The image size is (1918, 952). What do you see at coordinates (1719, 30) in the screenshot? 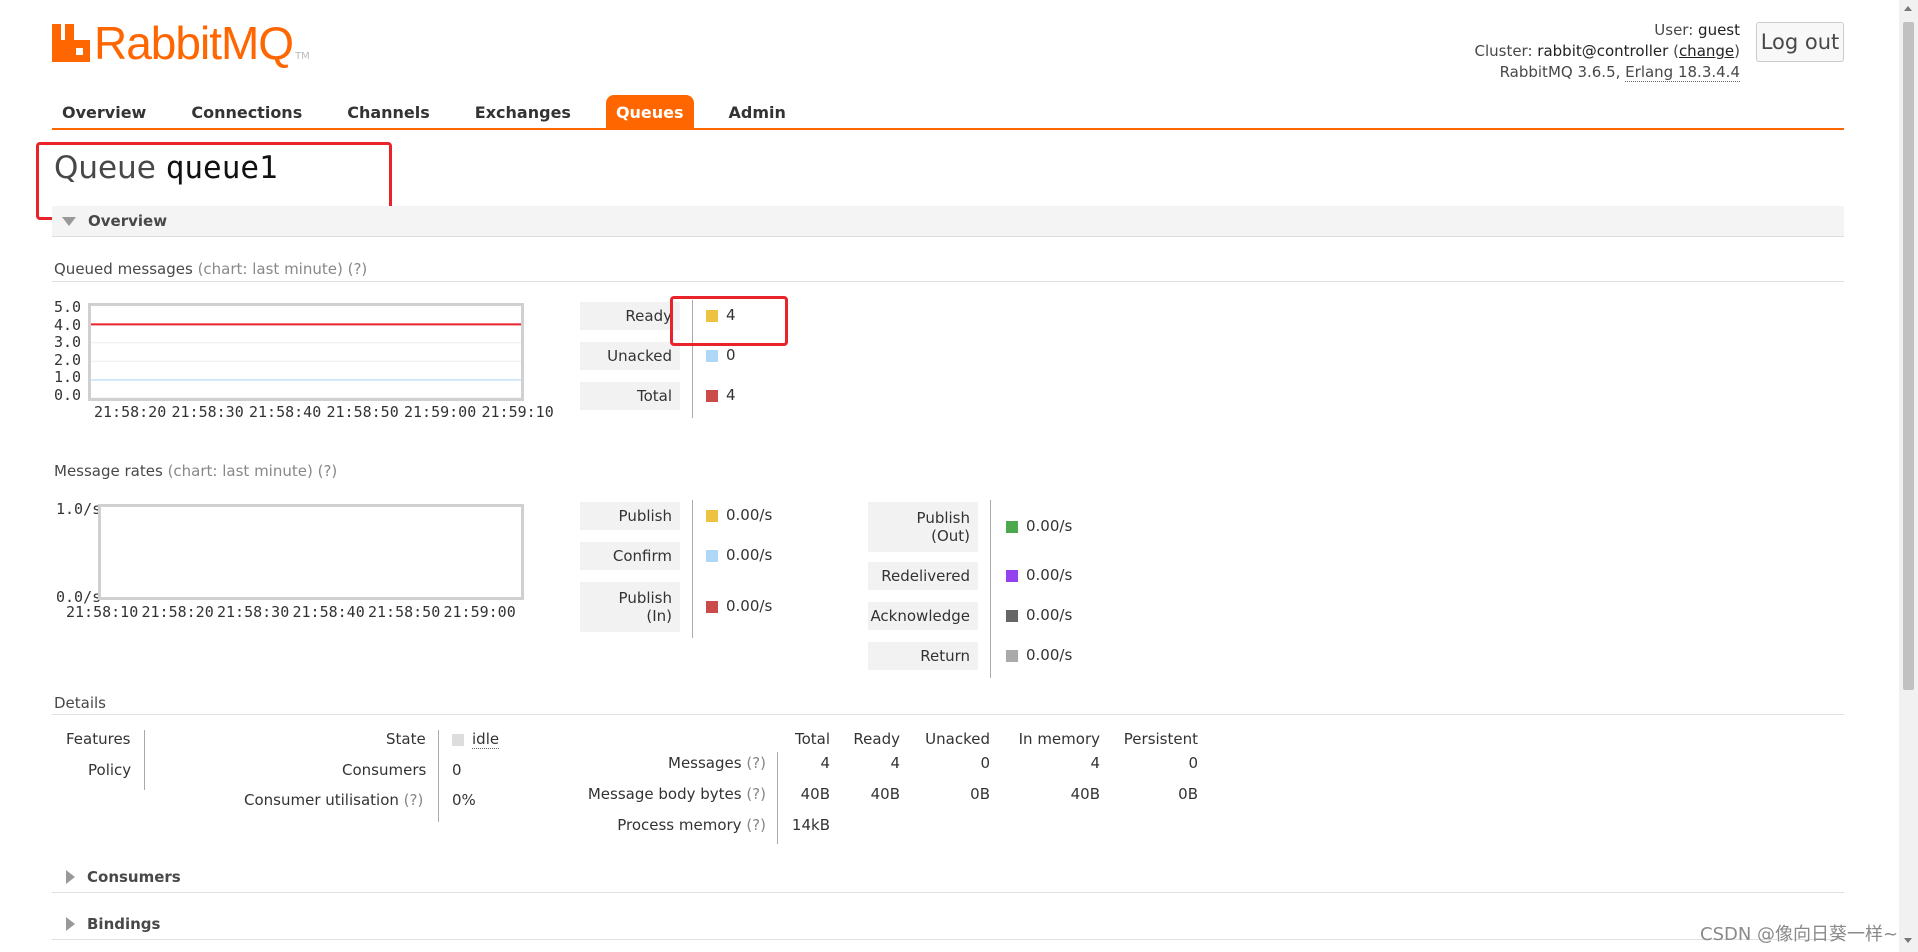
I see `user-value: guest` at bounding box center [1719, 30].